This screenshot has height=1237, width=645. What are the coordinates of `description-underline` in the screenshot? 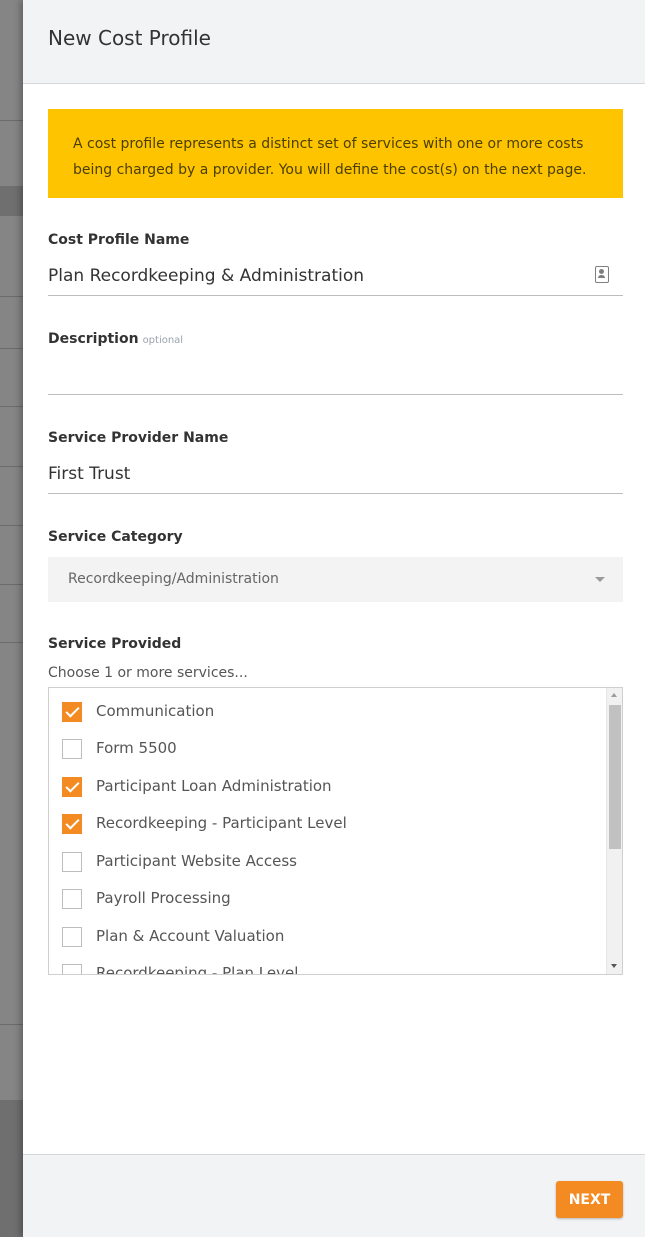 It's located at (335, 394).